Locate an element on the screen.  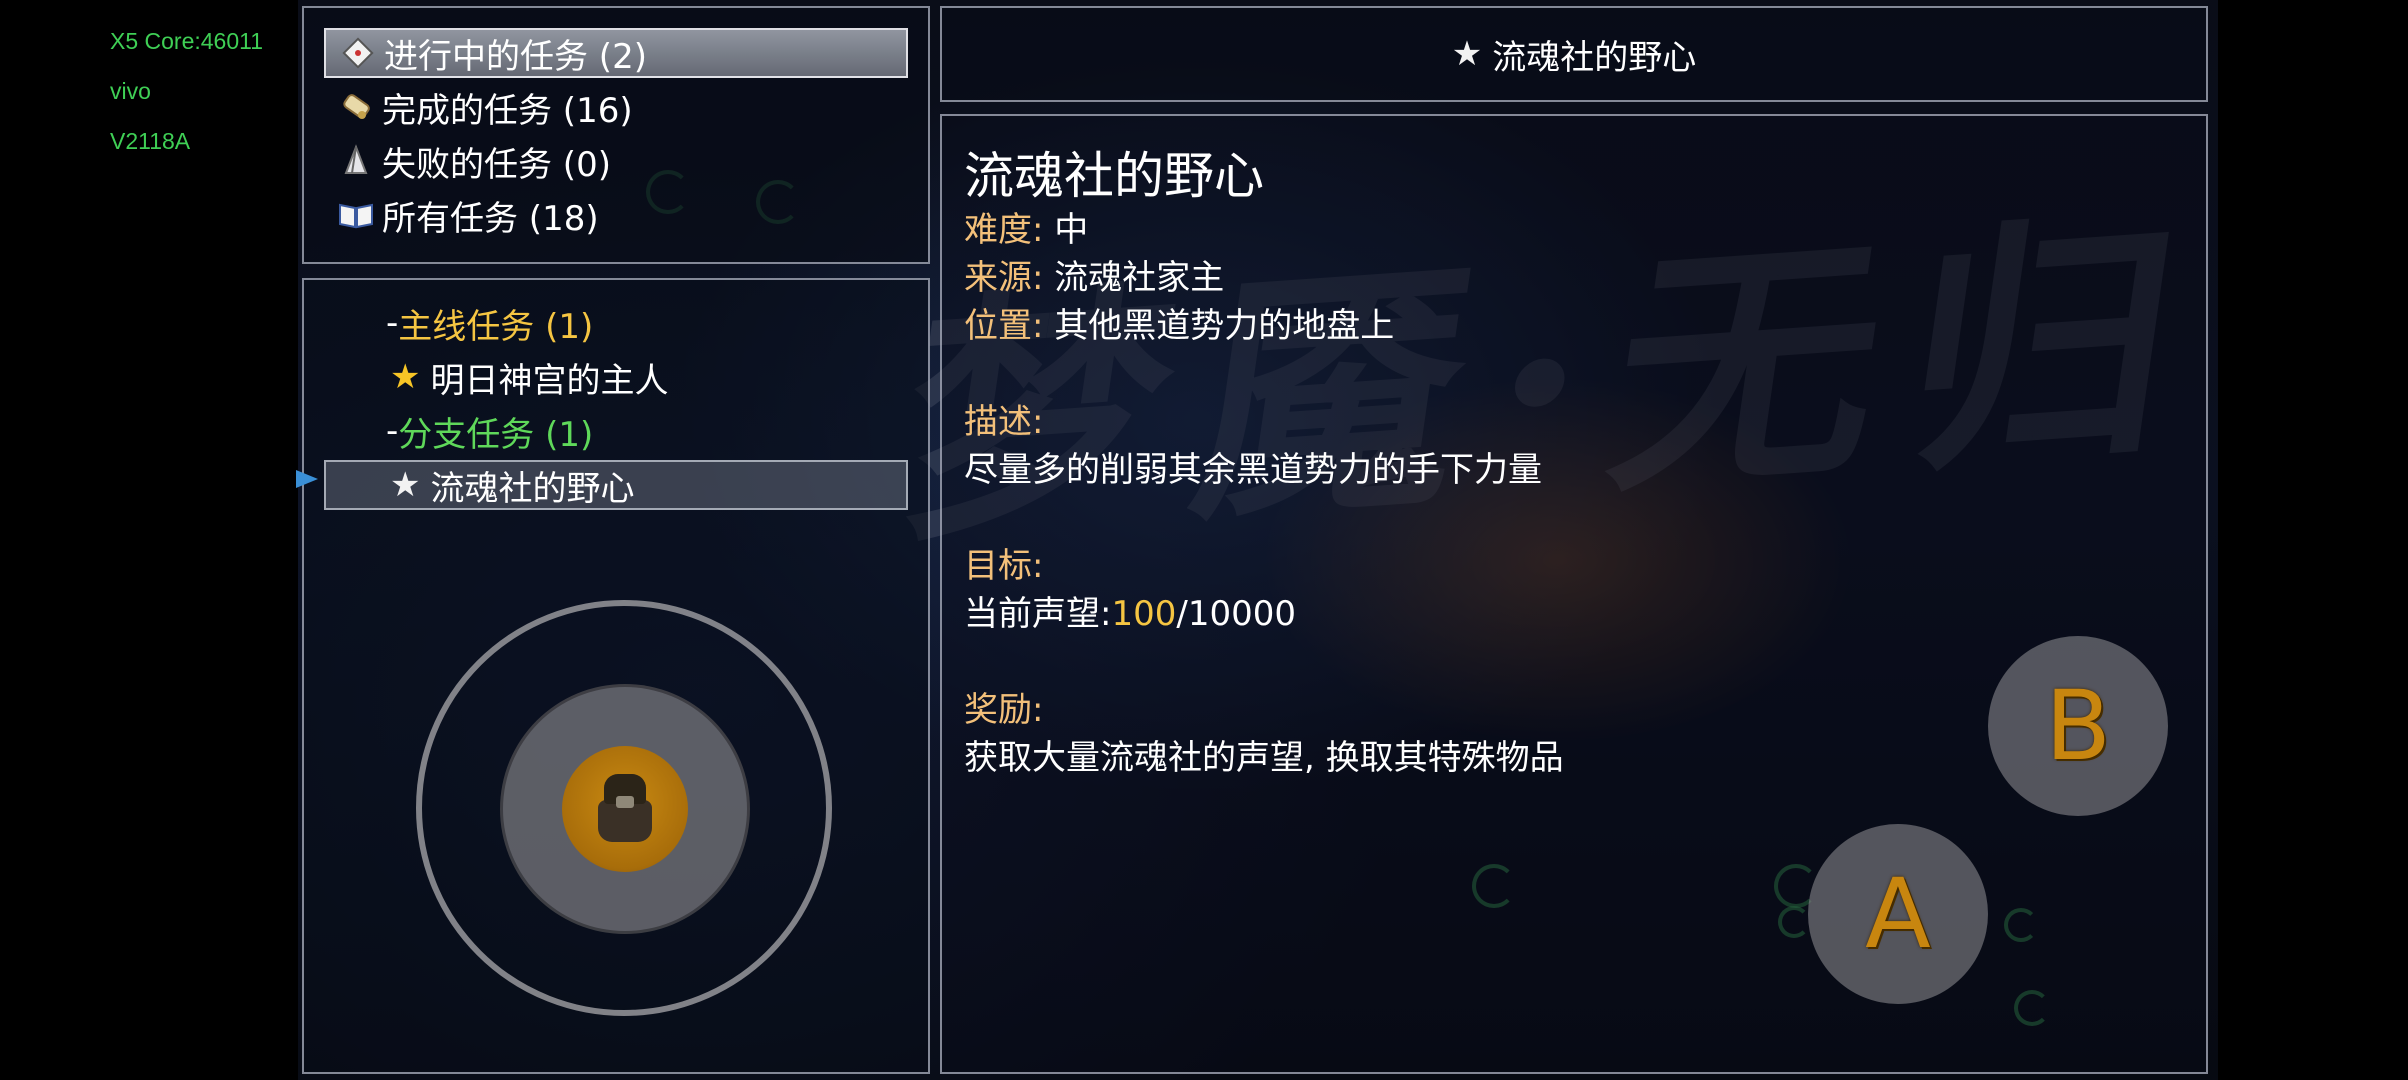
task-item-main: ★ 明日神宫的主人 is located at coordinates (682, 377).